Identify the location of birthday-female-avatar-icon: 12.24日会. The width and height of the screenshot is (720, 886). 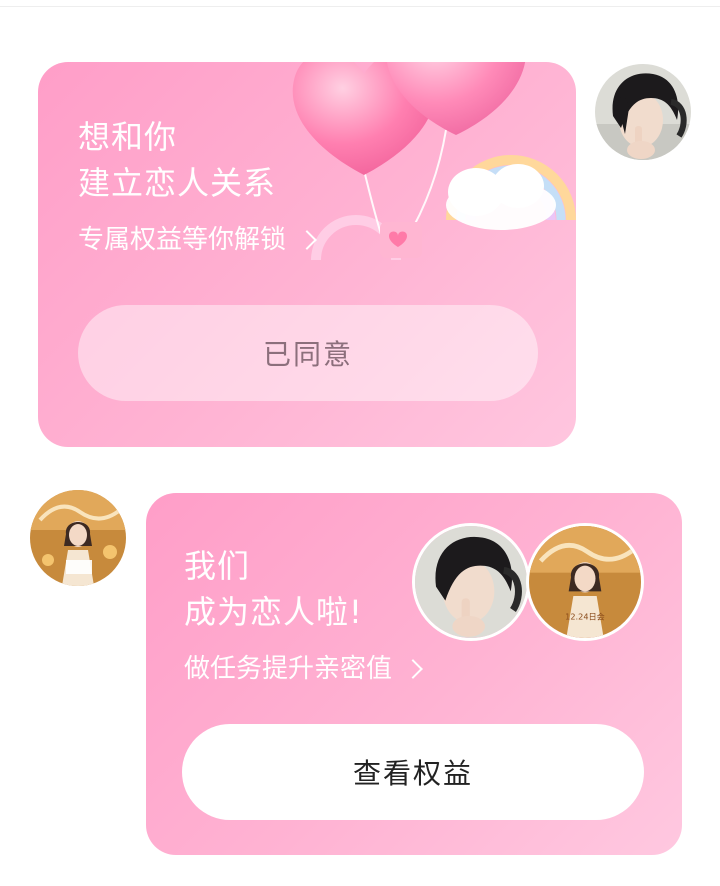
(585, 582).